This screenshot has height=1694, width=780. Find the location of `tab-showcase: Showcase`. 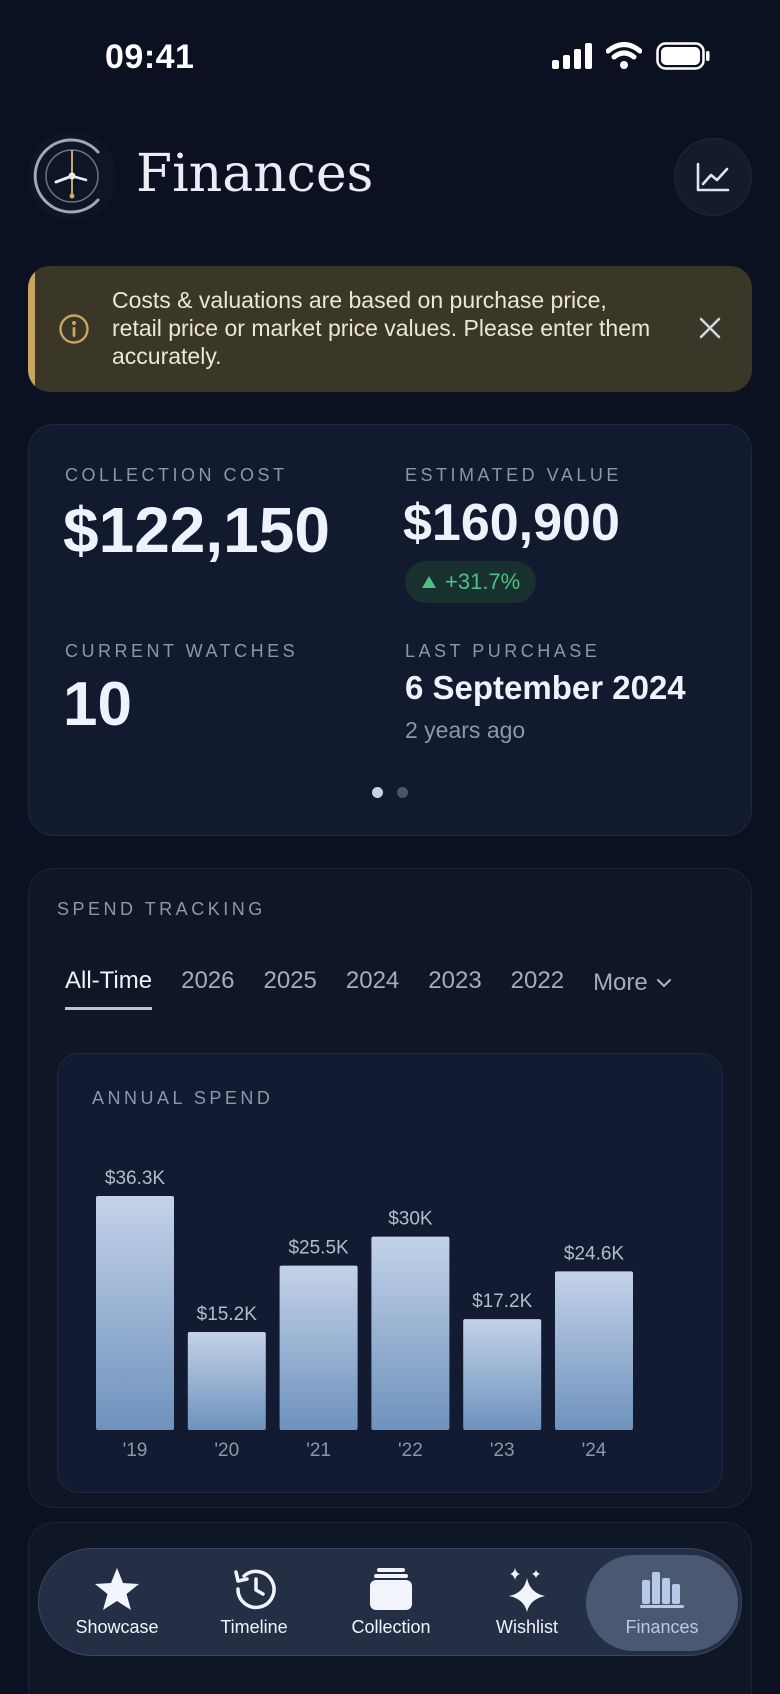

tab-showcase: Showcase is located at coordinates (117, 1603).